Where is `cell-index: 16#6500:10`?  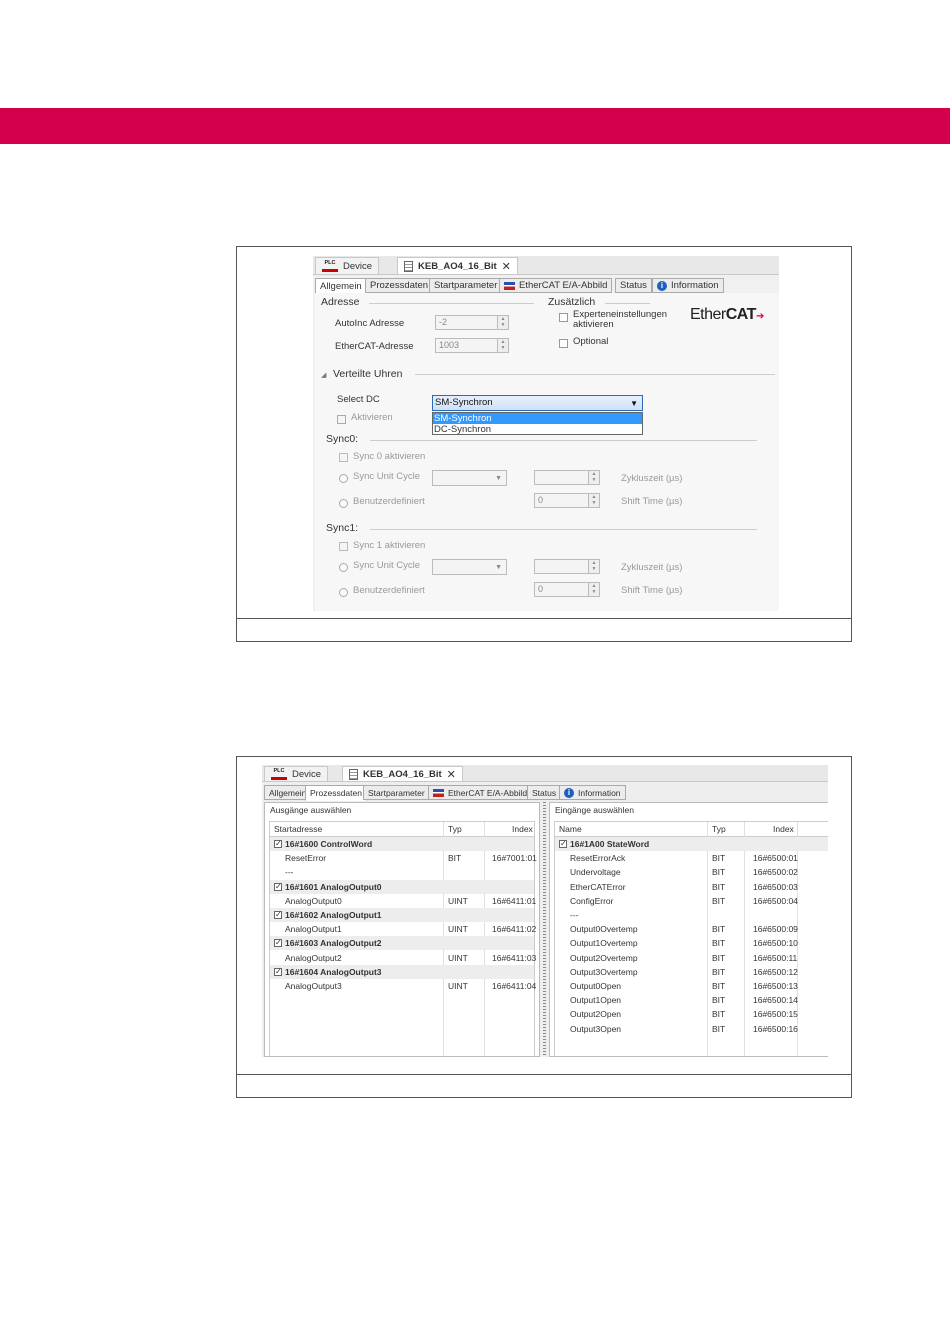
cell-index: 16#6500:10 is located at coordinates (775, 943).